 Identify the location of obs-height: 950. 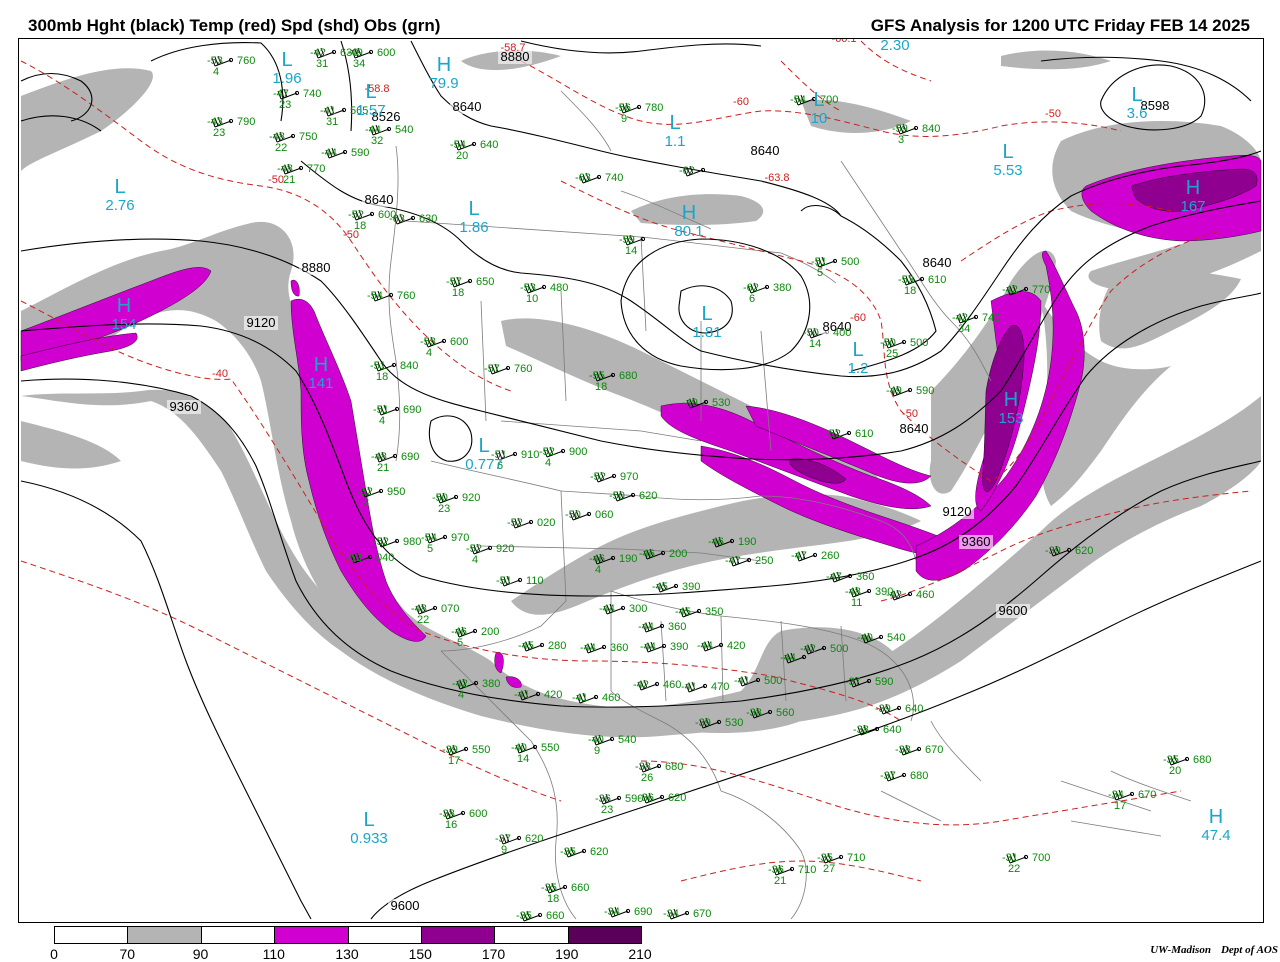
(396, 492).